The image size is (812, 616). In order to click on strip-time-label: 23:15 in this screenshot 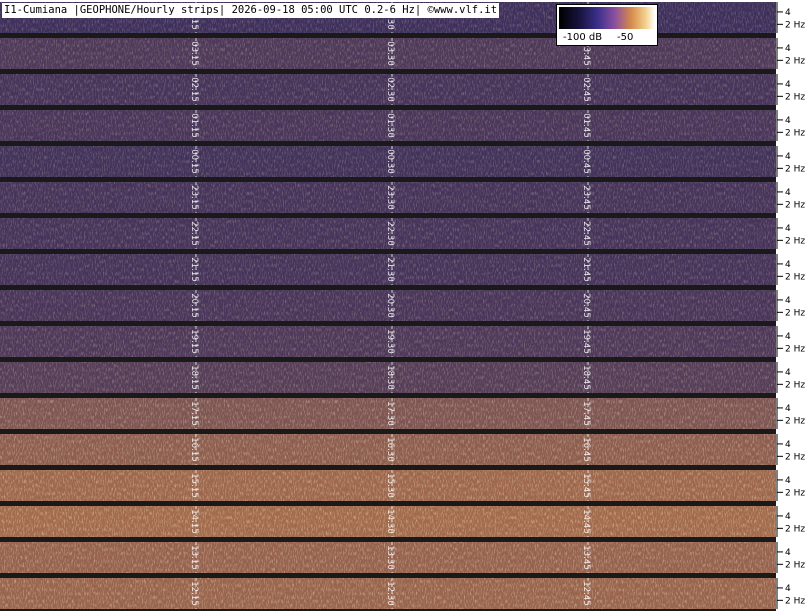, I will do `click(194, 197)`.